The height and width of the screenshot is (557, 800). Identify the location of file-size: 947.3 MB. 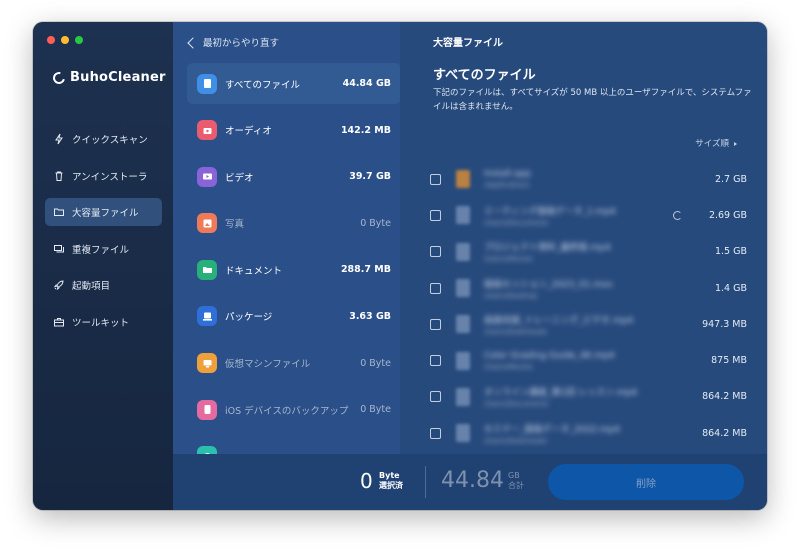
(724, 324).